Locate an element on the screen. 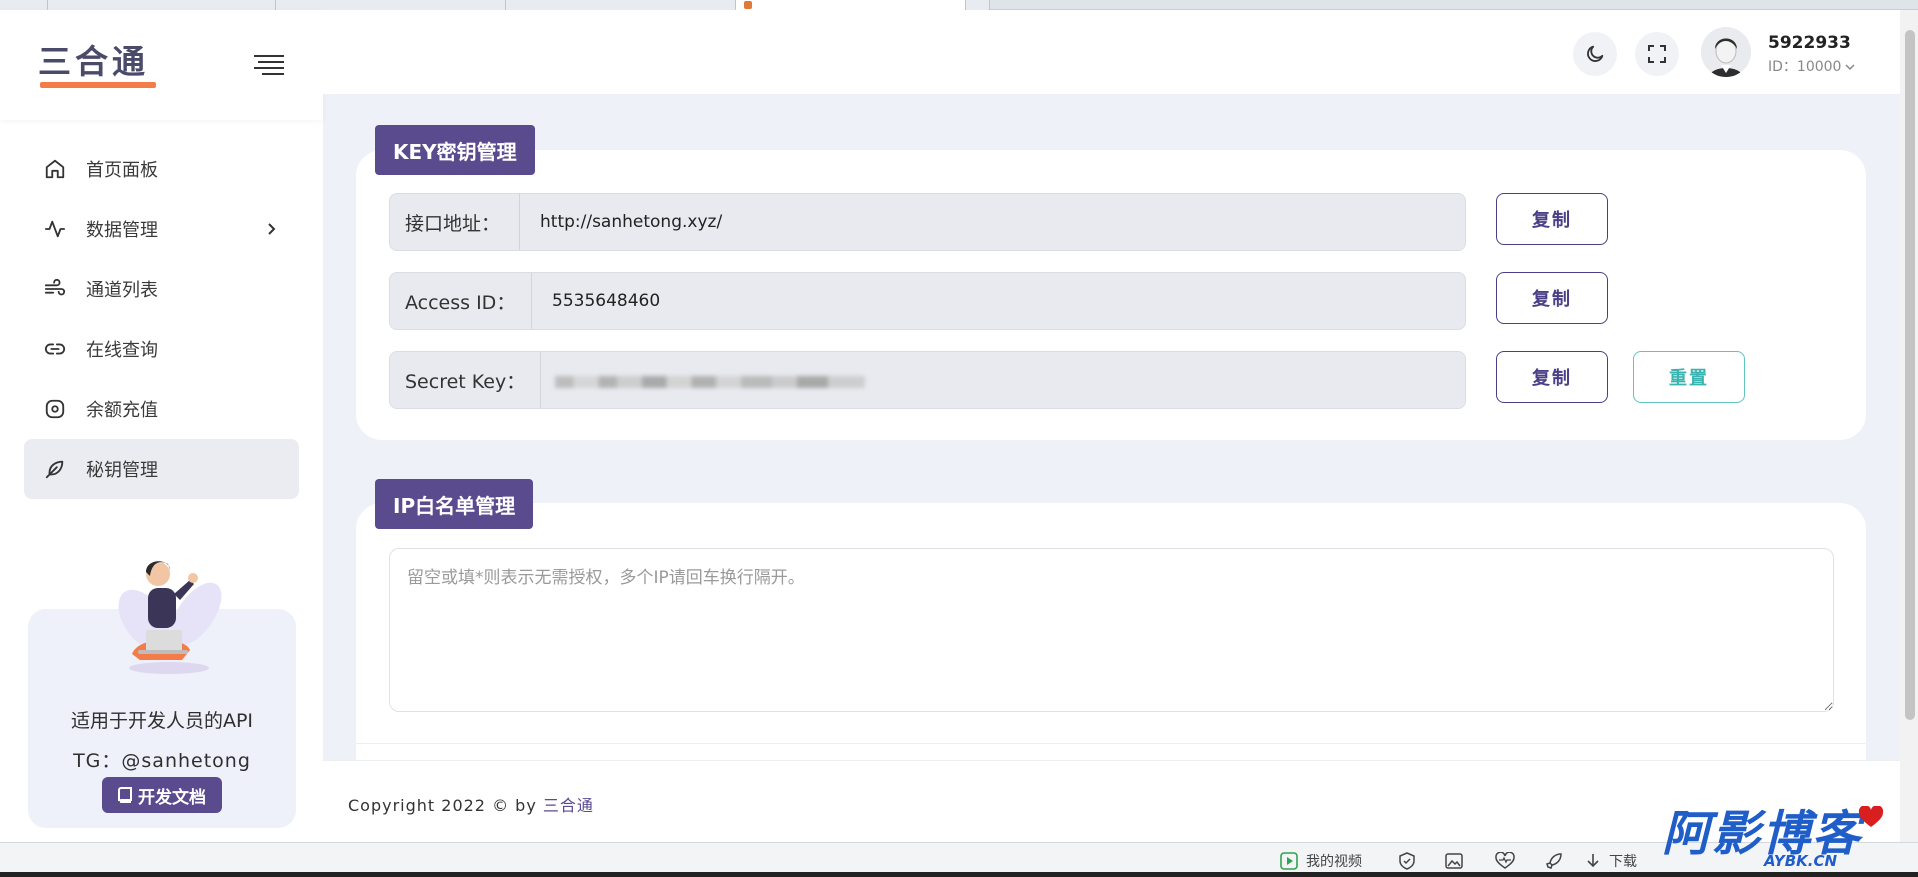 The height and width of the screenshot is (877, 1918). chevron-right-icon is located at coordinates (271, 229).